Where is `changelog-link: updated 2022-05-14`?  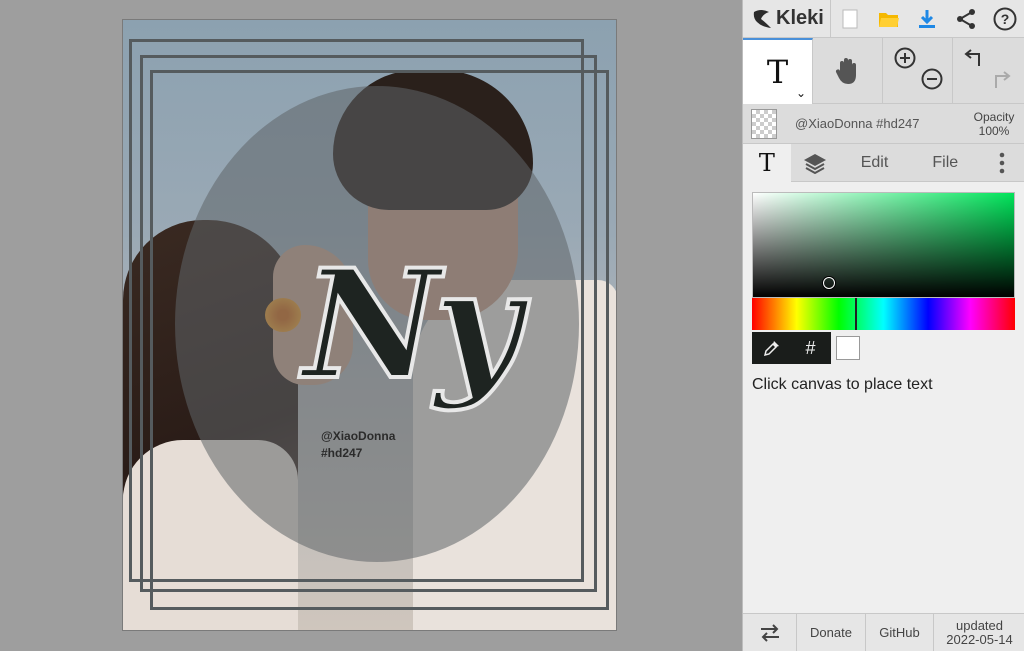 changelog-link: updated 2022-05-14 is located at coordinates (979, 632).